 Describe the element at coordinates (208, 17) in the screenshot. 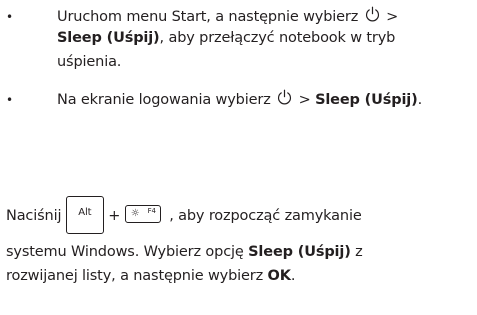

I see `bullet-1-text: Uruchom menu Start, a następnie wybierz` at that location.